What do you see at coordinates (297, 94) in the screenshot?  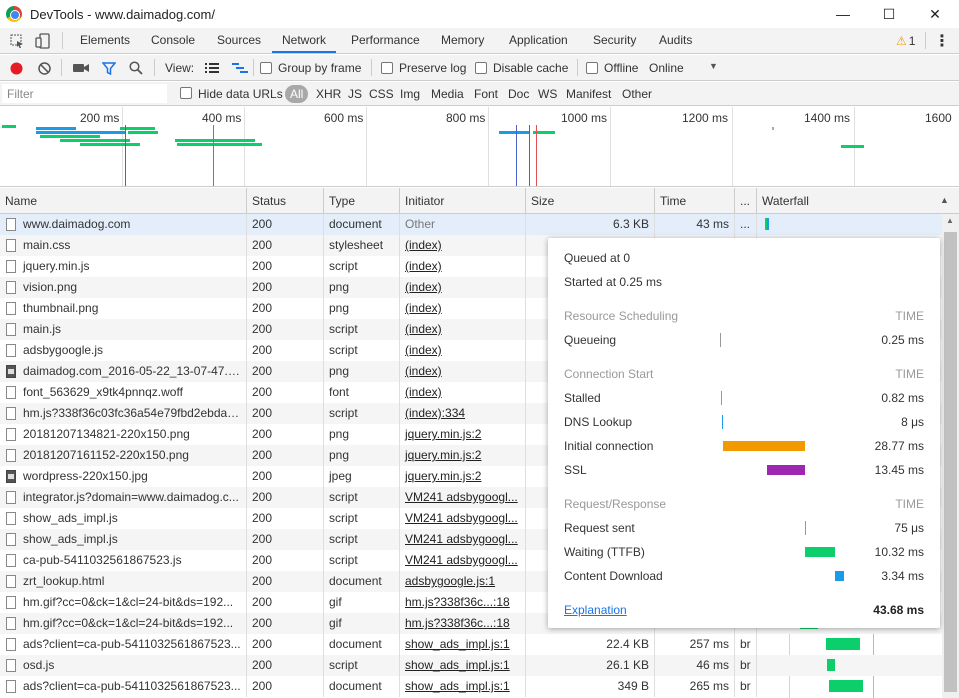 I see `filter-type-all: All` at bounding box center [297, 94].